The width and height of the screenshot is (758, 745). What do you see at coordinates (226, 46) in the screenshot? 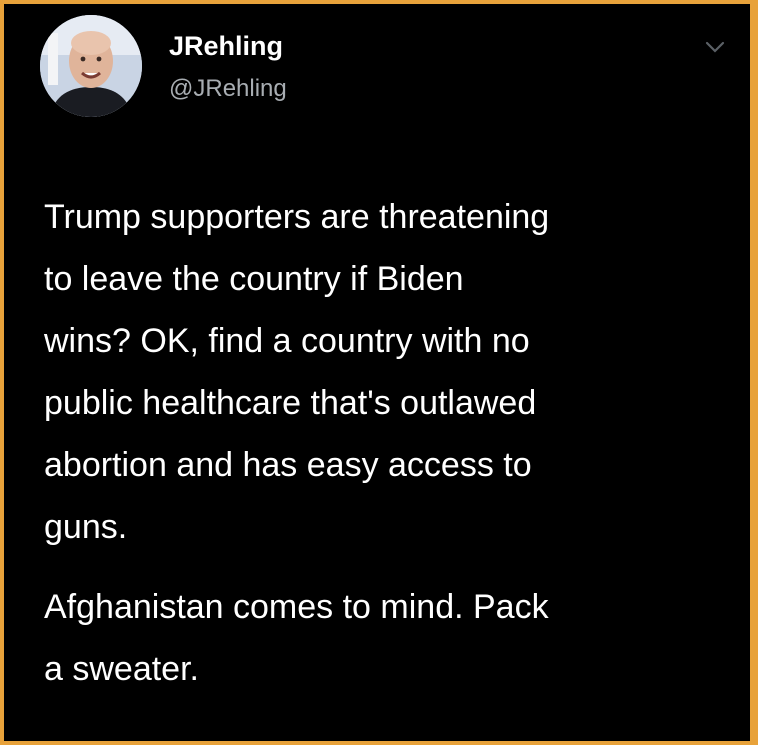
I see `author-name: JRehling` at bounding box center [226, 46].